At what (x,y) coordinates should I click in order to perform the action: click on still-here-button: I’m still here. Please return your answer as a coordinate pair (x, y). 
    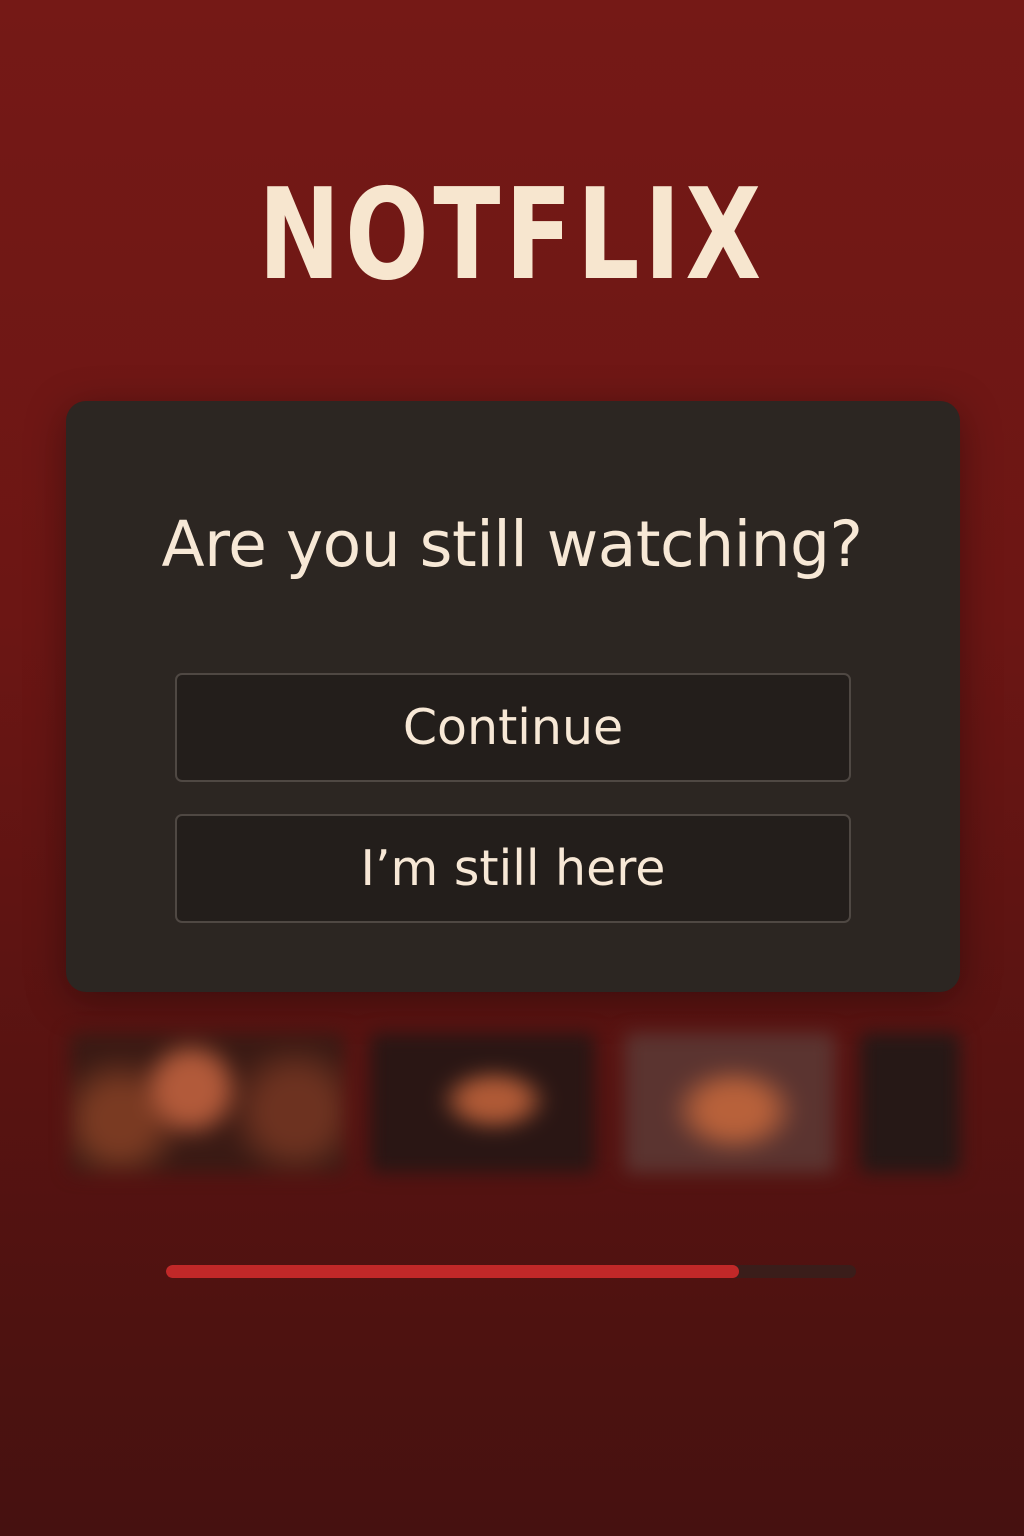
    Looking at the image, I should click on (513, 868).